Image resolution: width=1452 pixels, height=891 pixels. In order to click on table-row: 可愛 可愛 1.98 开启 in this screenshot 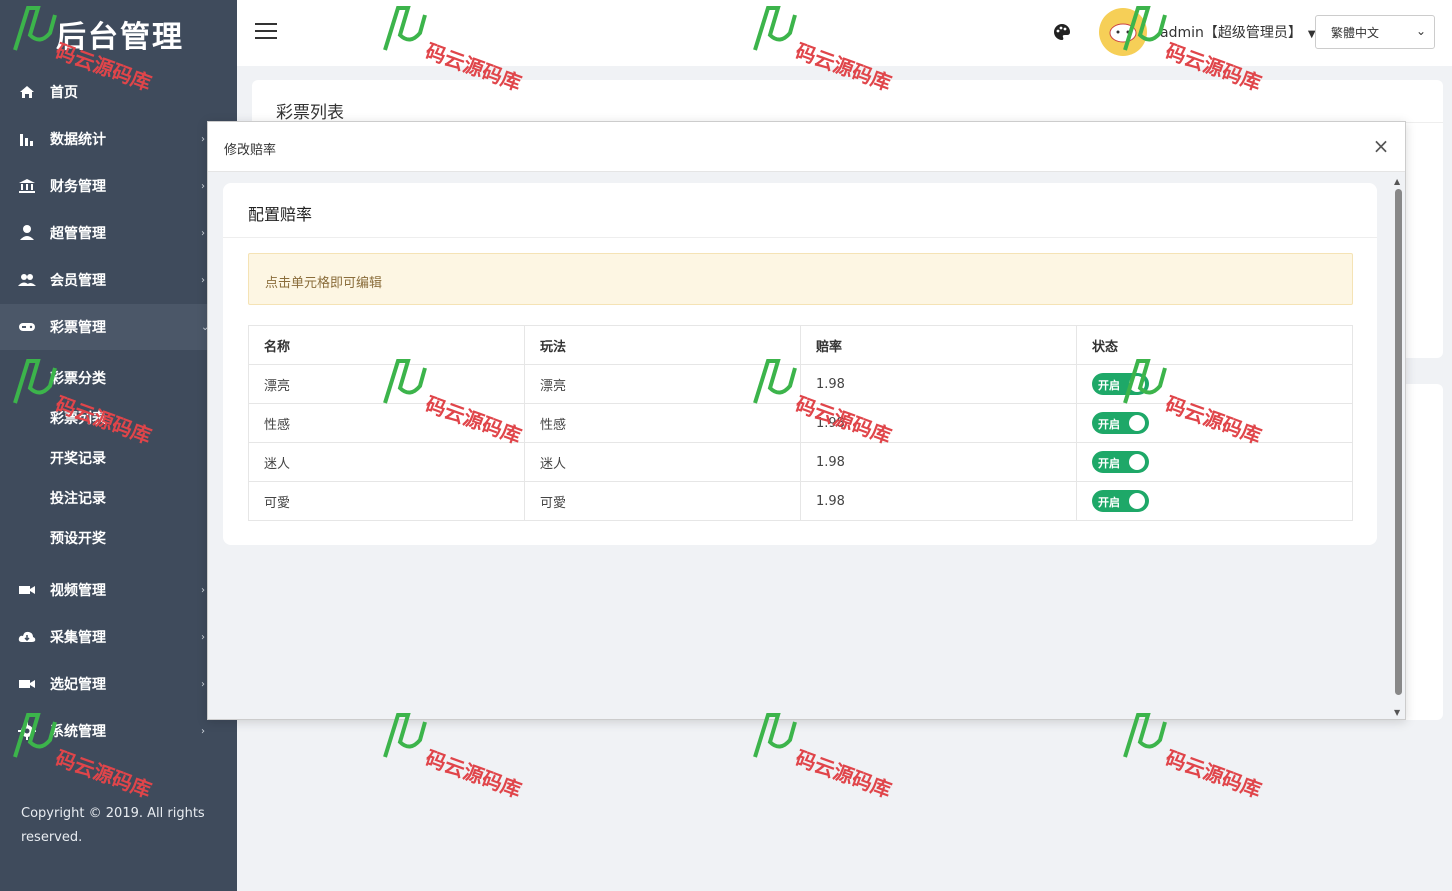, I will do `click(800, 501)`.